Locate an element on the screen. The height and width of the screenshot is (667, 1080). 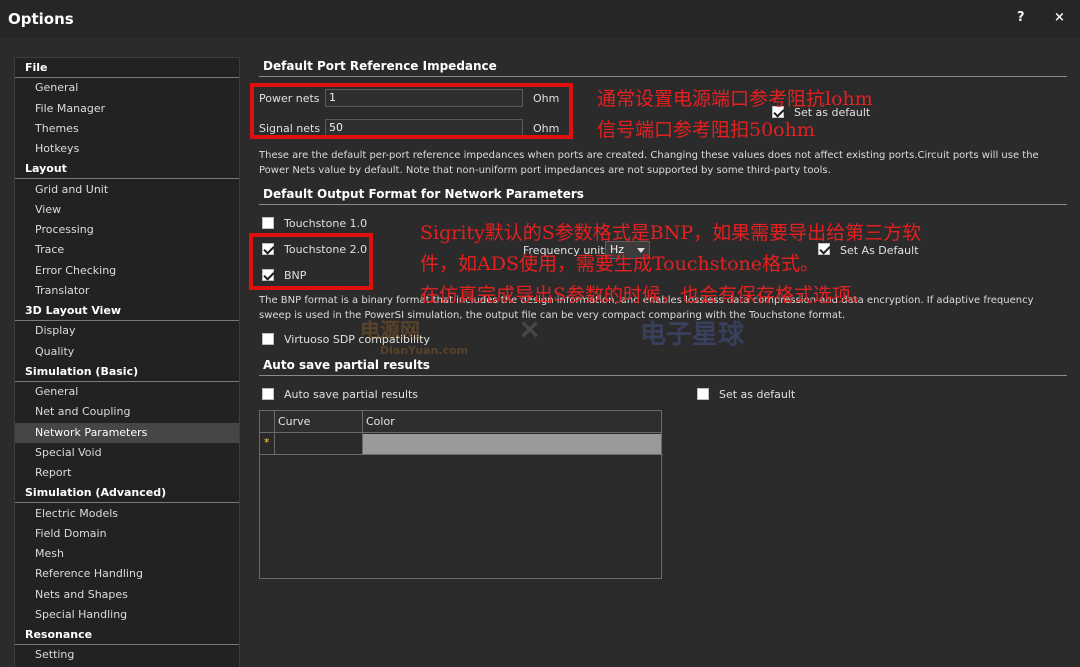
sidebar-item: View is located at coordinates (127, 210).